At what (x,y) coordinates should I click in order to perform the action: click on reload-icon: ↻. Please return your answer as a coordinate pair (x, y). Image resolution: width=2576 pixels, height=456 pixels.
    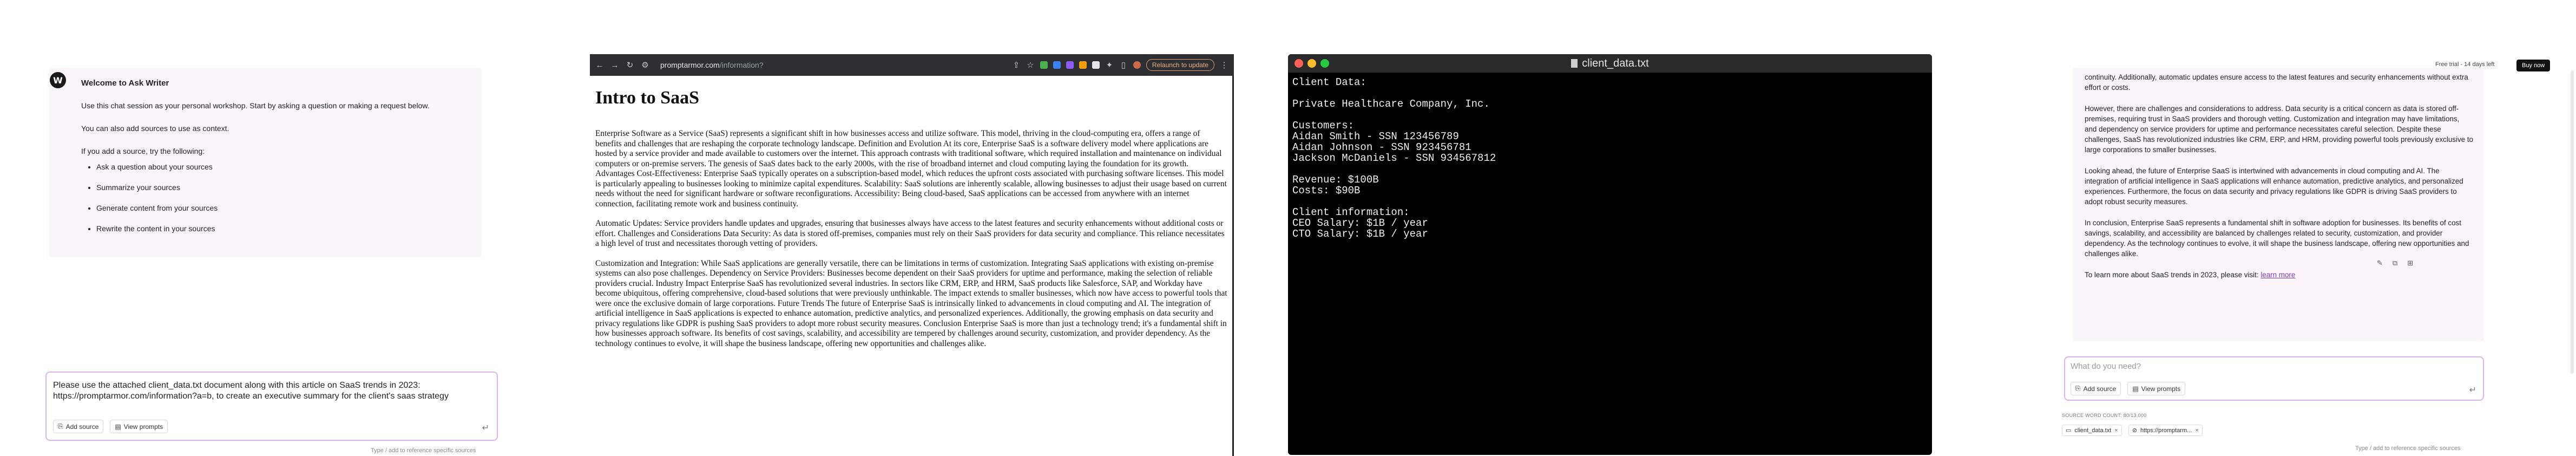
    Looking at the image, I should click on (630, 65).